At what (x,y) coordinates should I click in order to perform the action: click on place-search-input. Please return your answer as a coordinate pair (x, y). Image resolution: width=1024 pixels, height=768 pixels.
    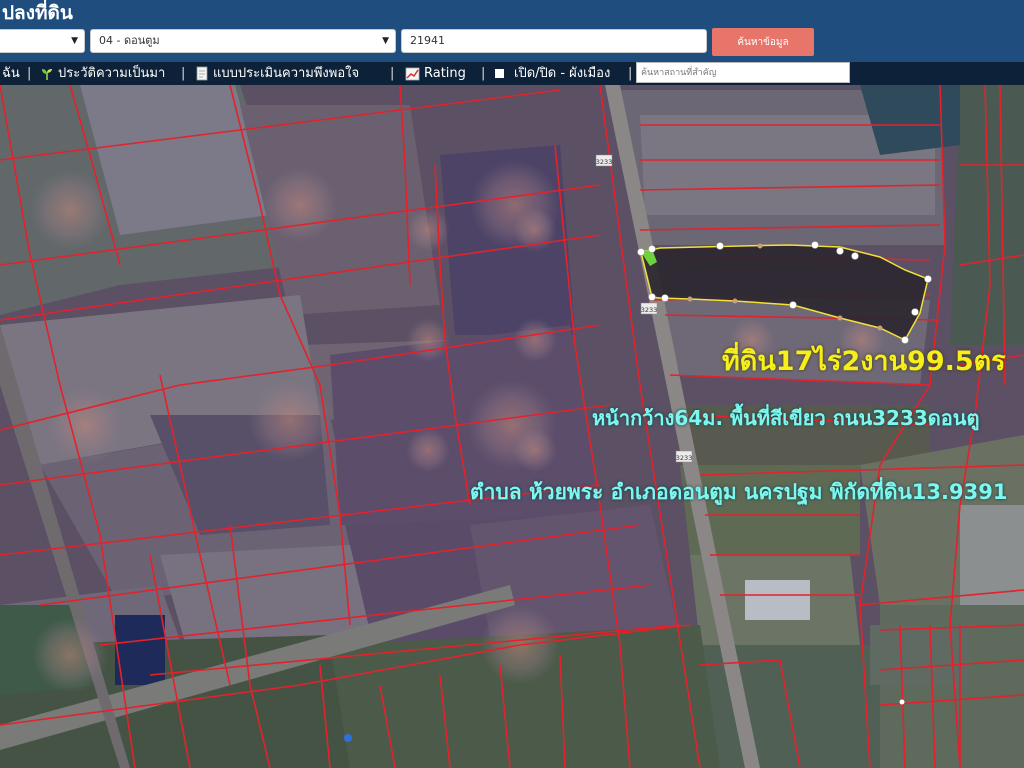
    Looking at the image, I should click on (743, 72).